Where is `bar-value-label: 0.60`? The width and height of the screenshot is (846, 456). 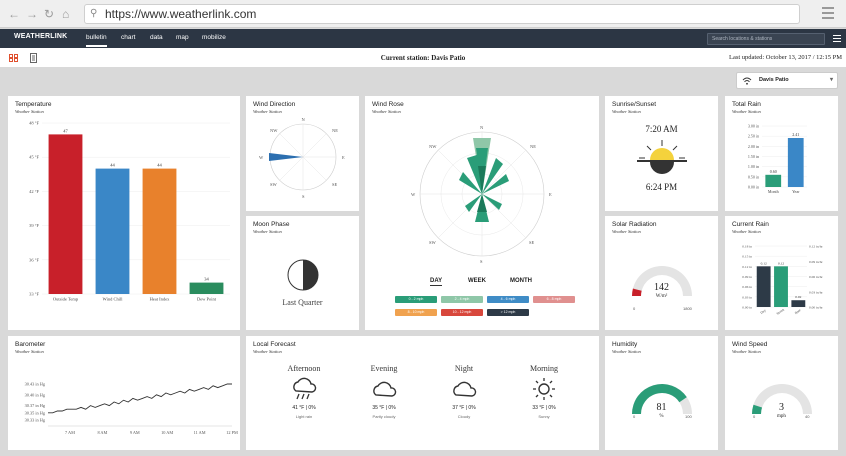
bar-value-label: 0.60 is located at coordinates (773, 171).